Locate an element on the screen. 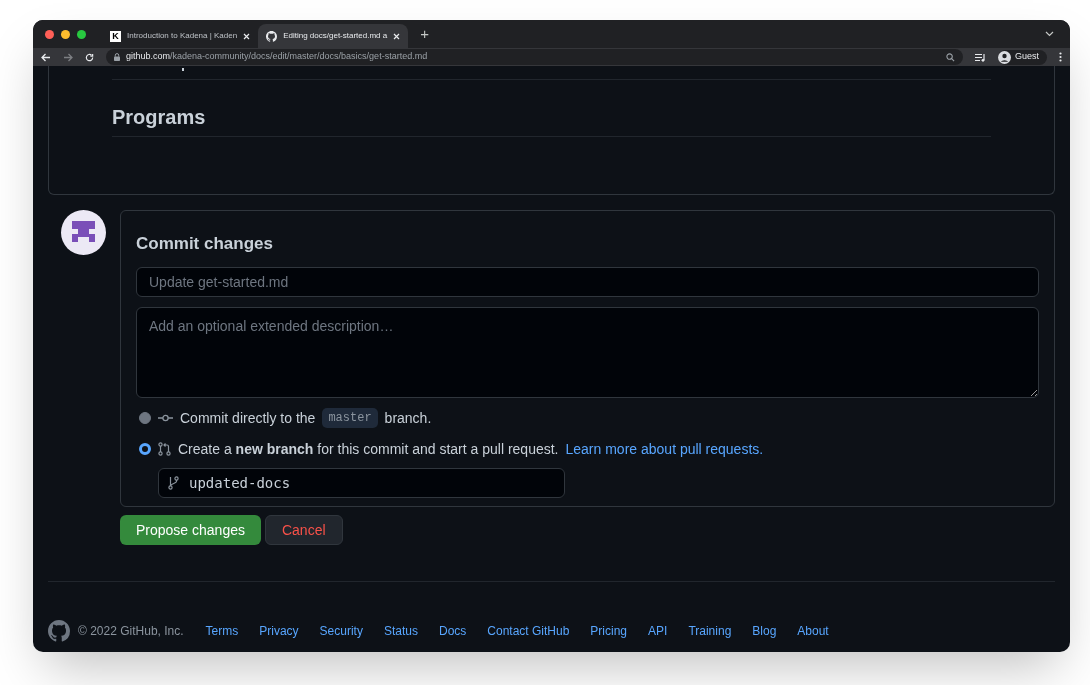 The height and width of the screenshot is (685, 1090). footer-link: Docs is located at coordinates (452, 631).